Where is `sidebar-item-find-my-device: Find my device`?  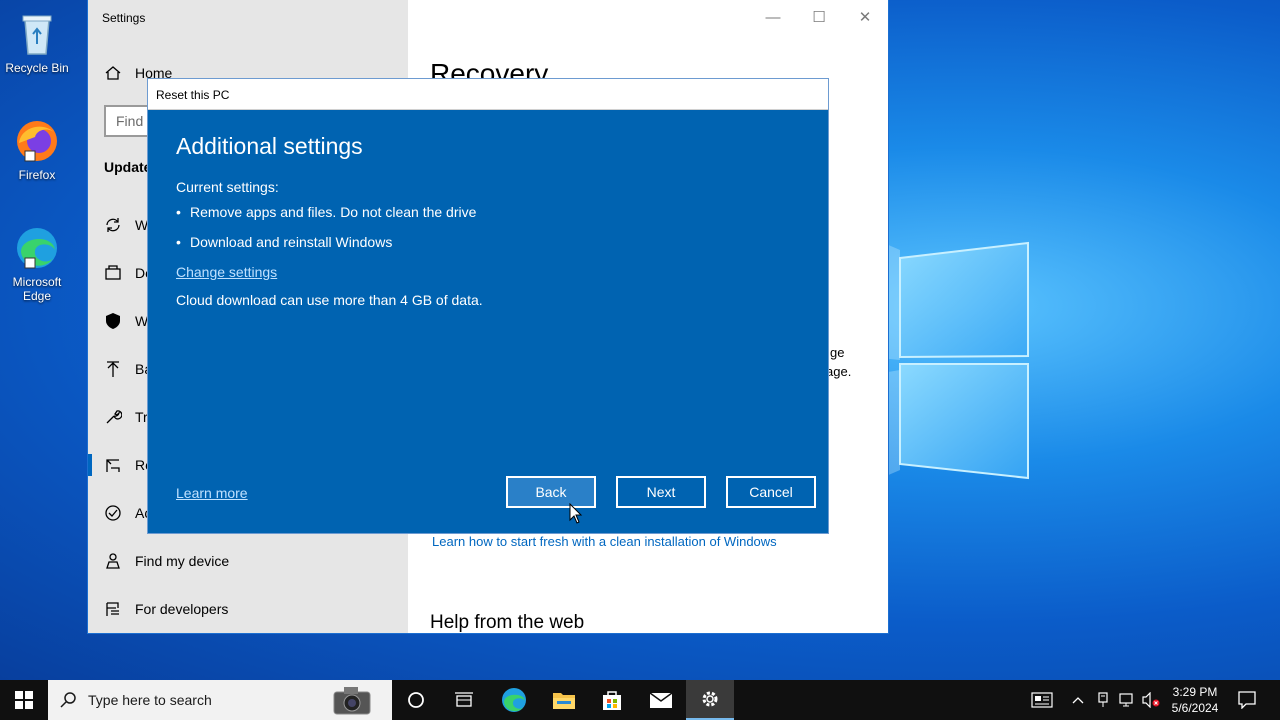 sidebar-item-find-my-device: Find my device is located at coordinates (248, 562).